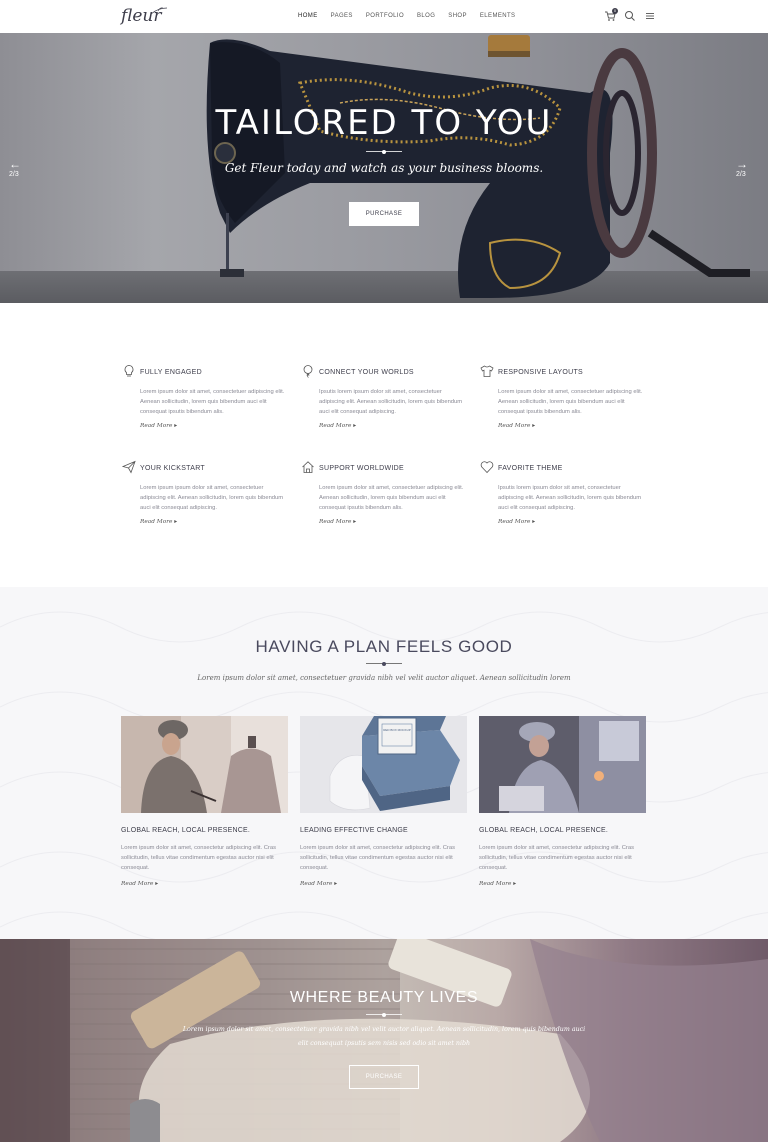 Image resolution: width=768 pixels, height=1142 pixels. Describe the element at coordinates (14, 174) in the screenshot. I see `slider-counter-left: 2/3` at that location.